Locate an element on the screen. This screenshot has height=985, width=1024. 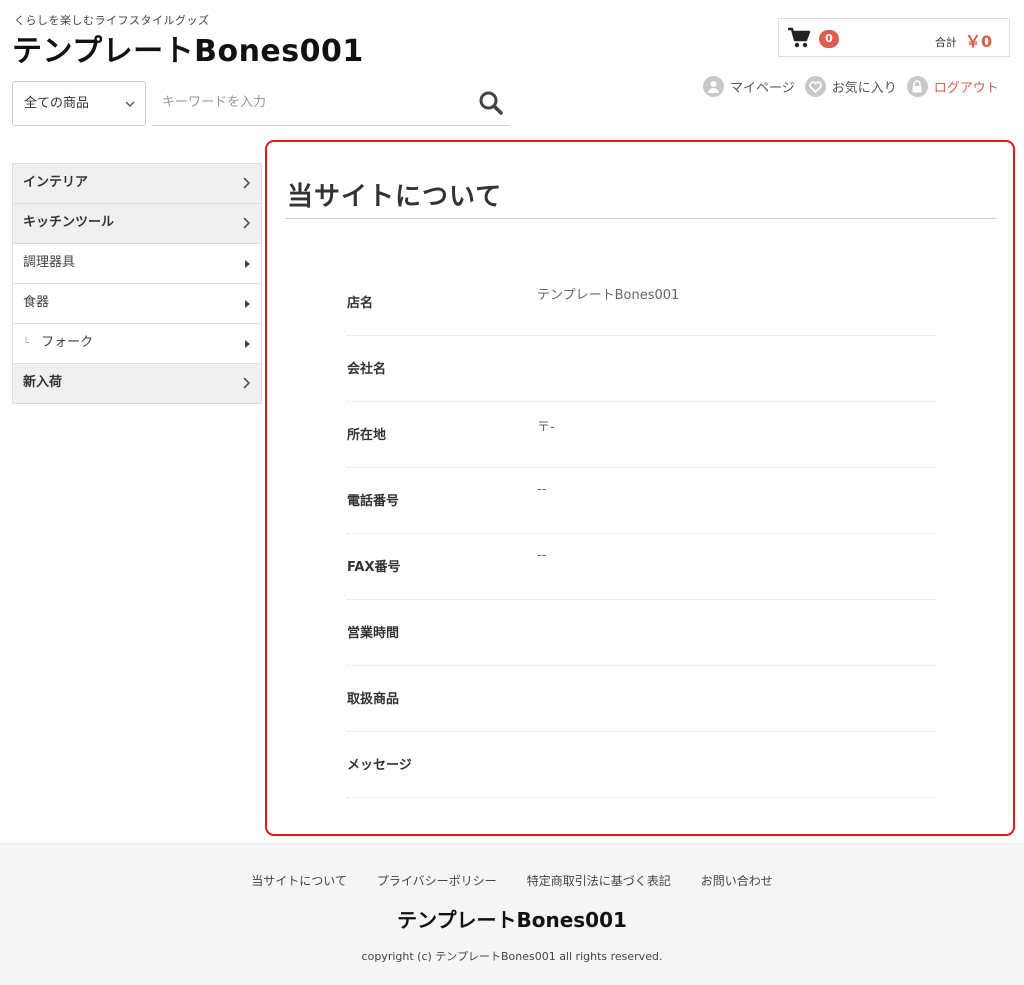
info-value: テンプレートBones001 is located at coordinates (608, 295).